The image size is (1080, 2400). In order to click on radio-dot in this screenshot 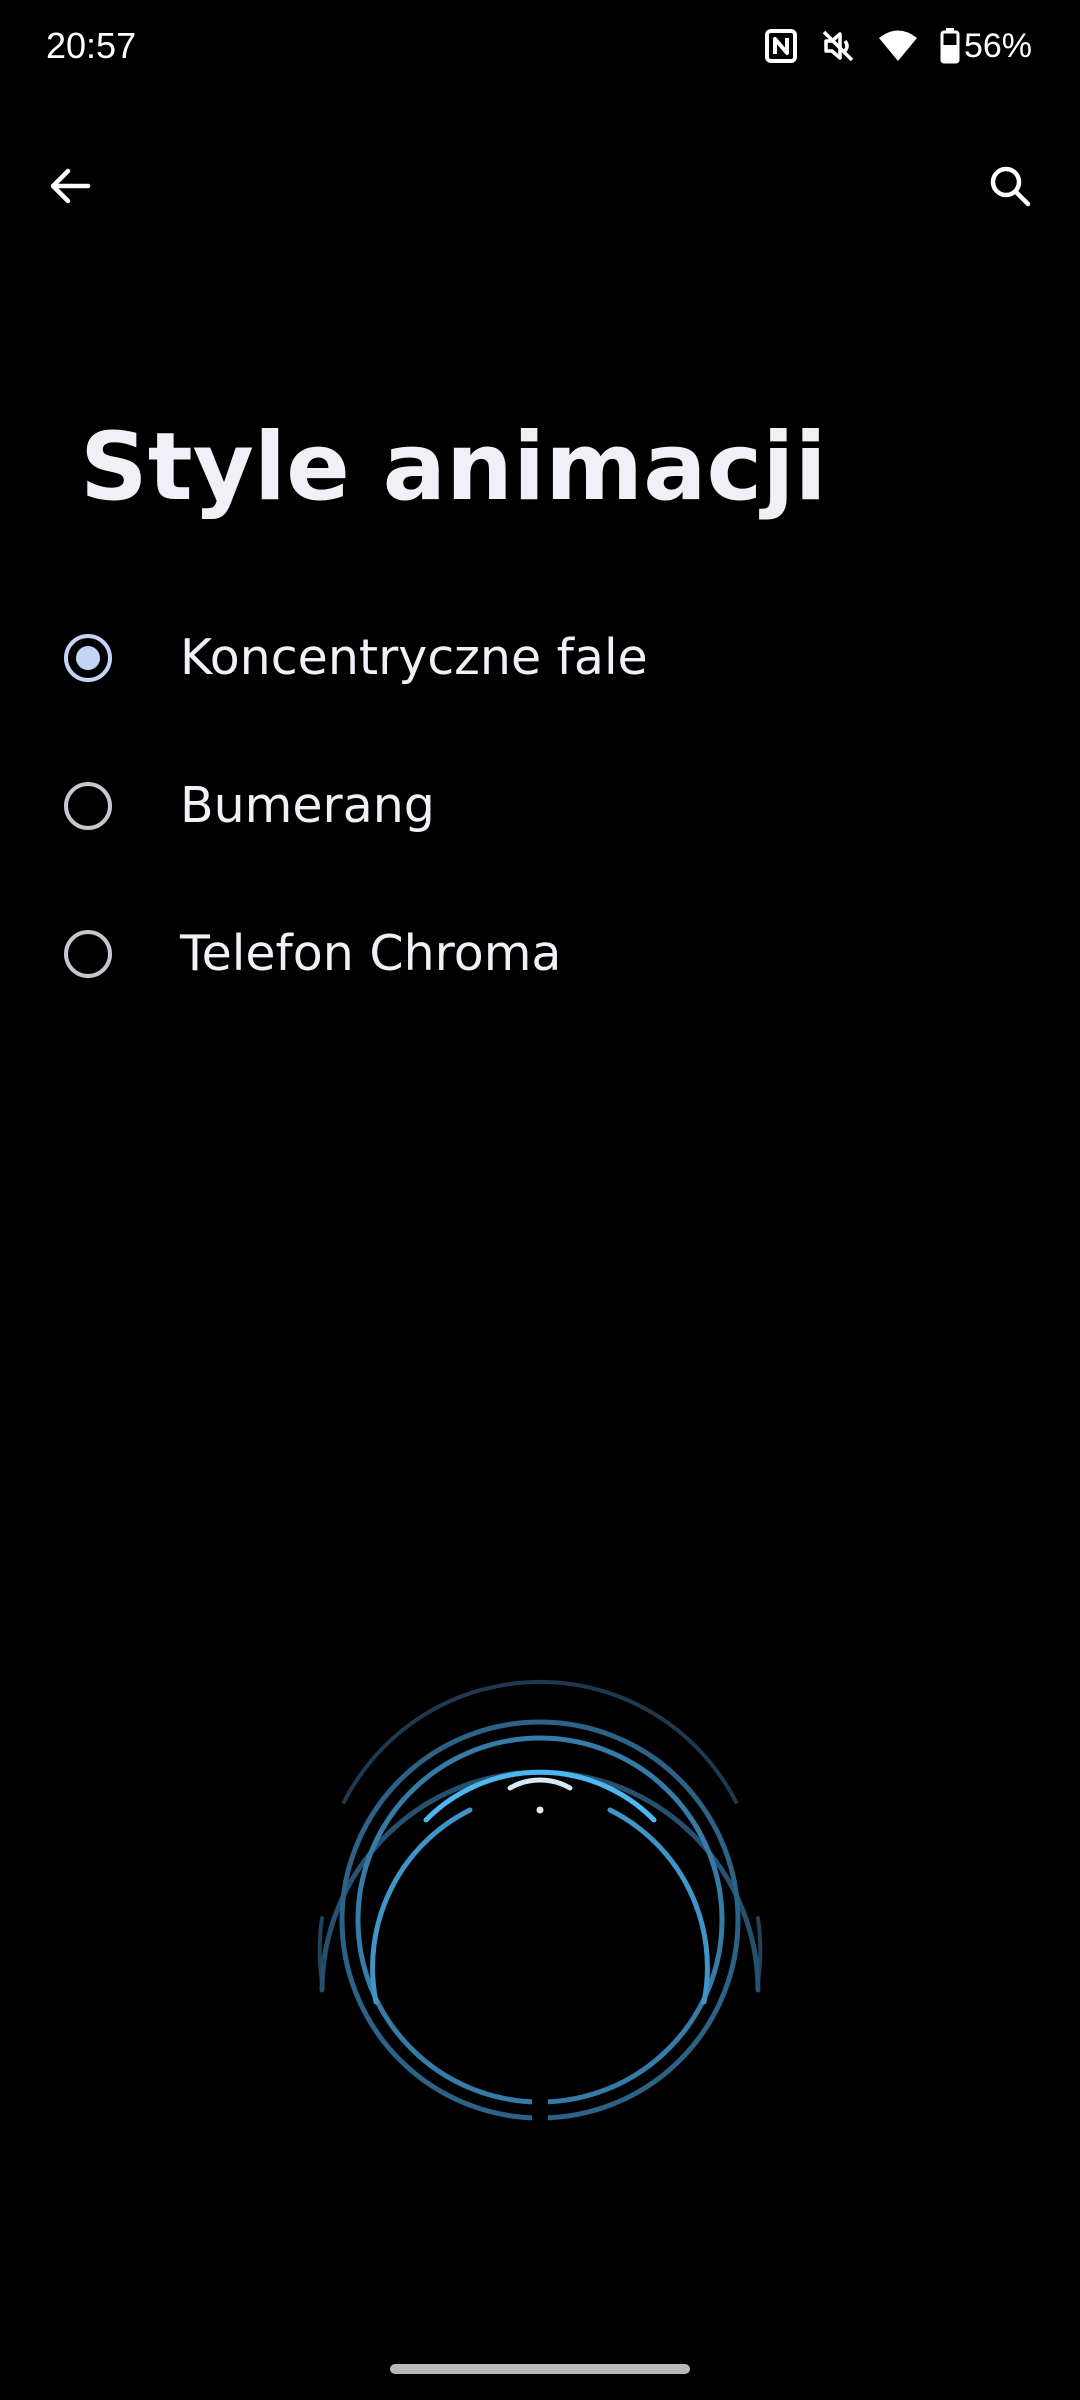, I will do `click(88, 658)`.